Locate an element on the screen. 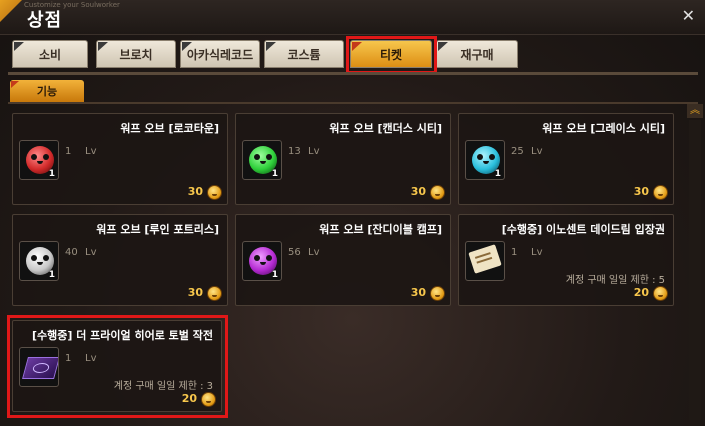  orb-purple-icon: 1 is located at coordinates (262, 261).